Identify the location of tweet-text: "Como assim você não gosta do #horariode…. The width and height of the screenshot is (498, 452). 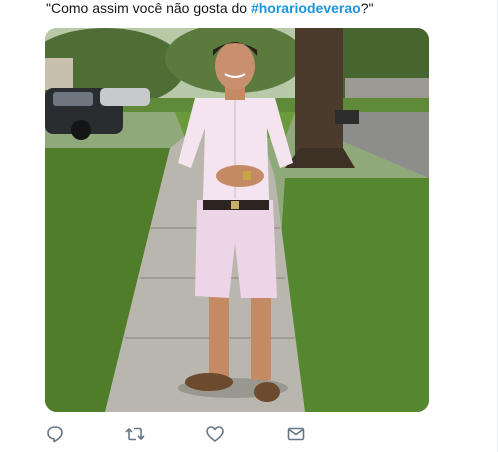
(209, 8).